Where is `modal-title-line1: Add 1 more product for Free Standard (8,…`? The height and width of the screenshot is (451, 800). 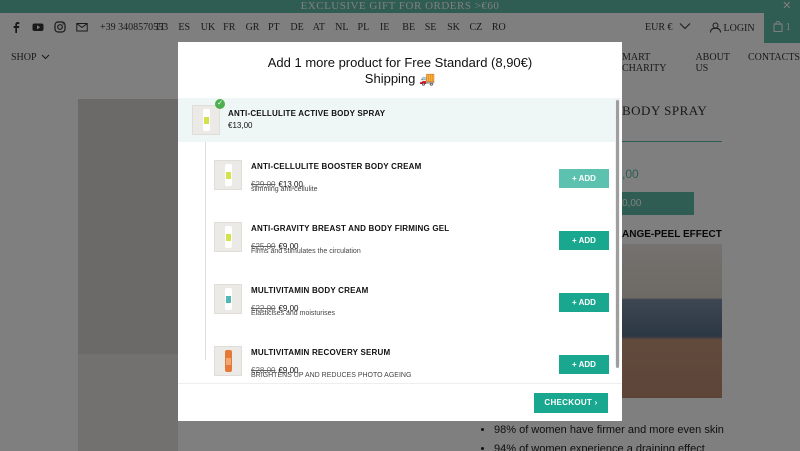
modal-title-line1: Add 1 more product for Free Standard (8,… is located at coordinates (400, 62).